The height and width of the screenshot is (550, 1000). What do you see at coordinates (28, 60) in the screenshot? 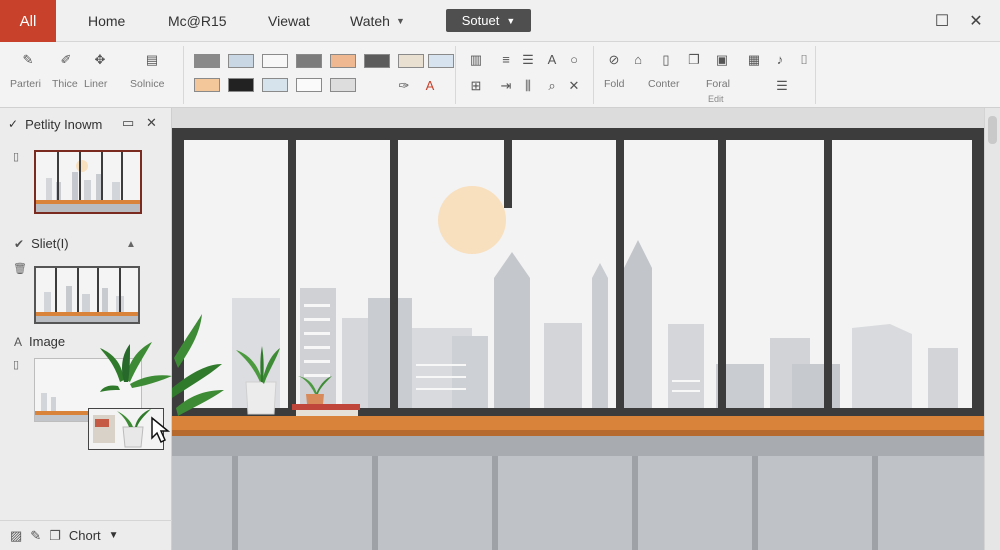
I see `brush-icon: ✎` at bounding box center [28, 60].